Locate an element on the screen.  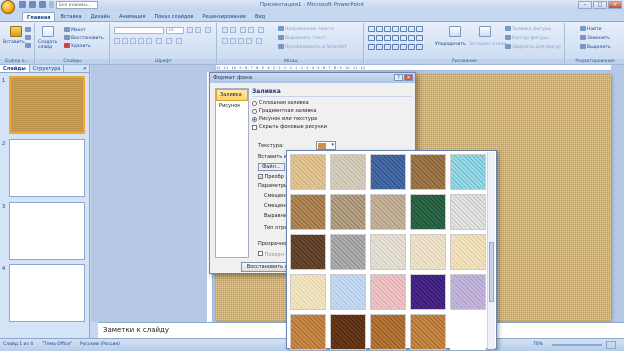
shape-effects-button: Эффекты для фигур is located at coordinates (533, 47).